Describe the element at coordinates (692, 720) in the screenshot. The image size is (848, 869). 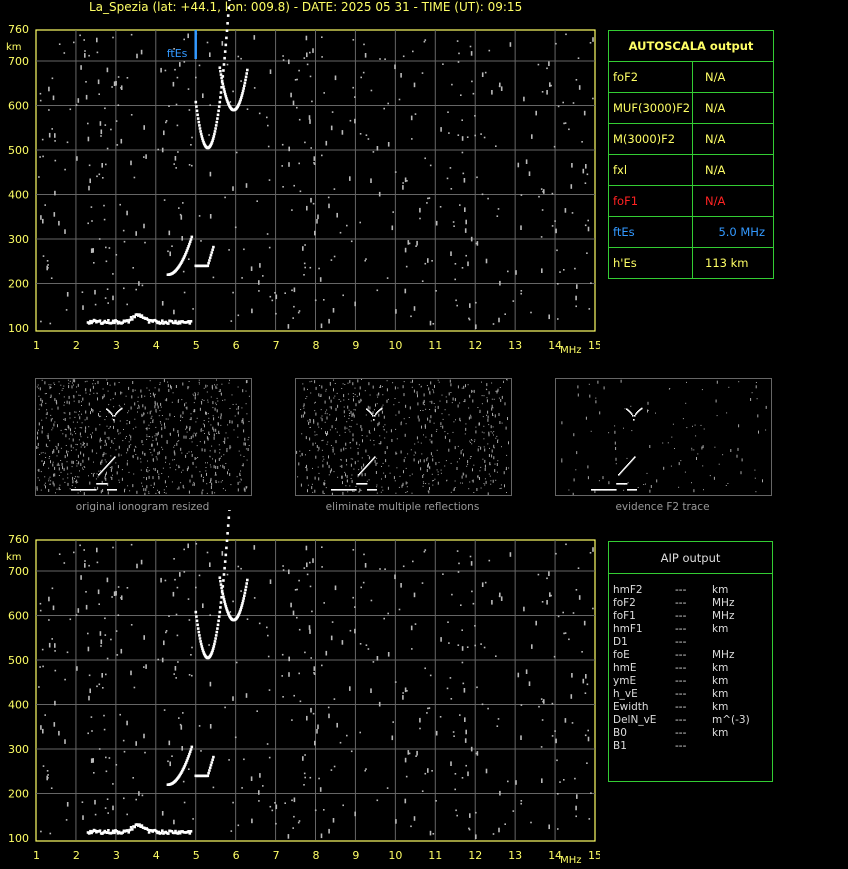
I see `aip-row: DelN_vE --- m^(-3)` at that location.